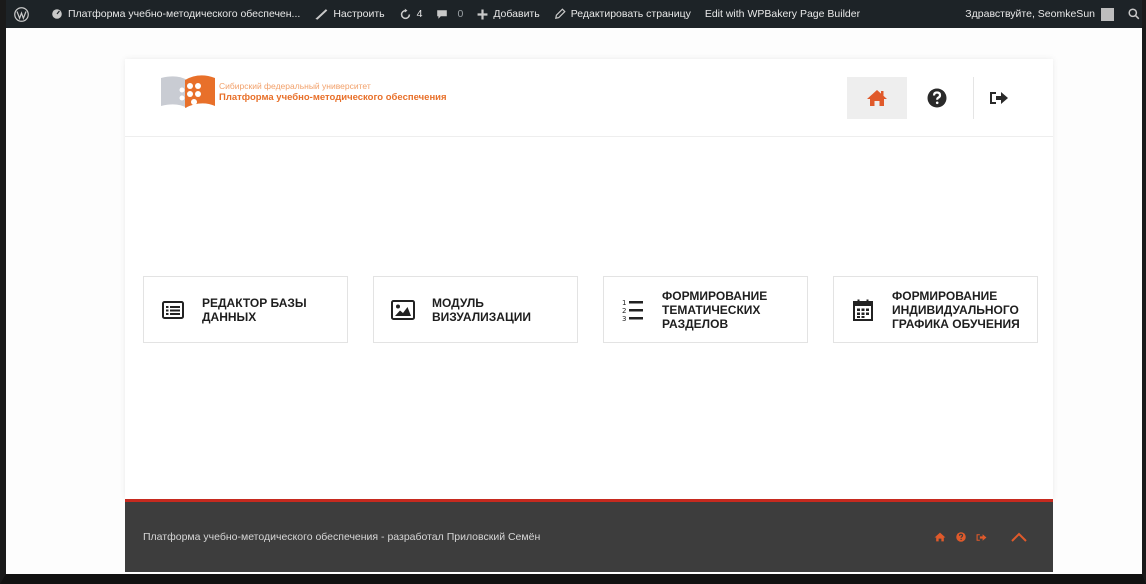  Describe the element at coordinates (695, 323) in the screenshot. I see `tile-label-line: разделов` at that location.